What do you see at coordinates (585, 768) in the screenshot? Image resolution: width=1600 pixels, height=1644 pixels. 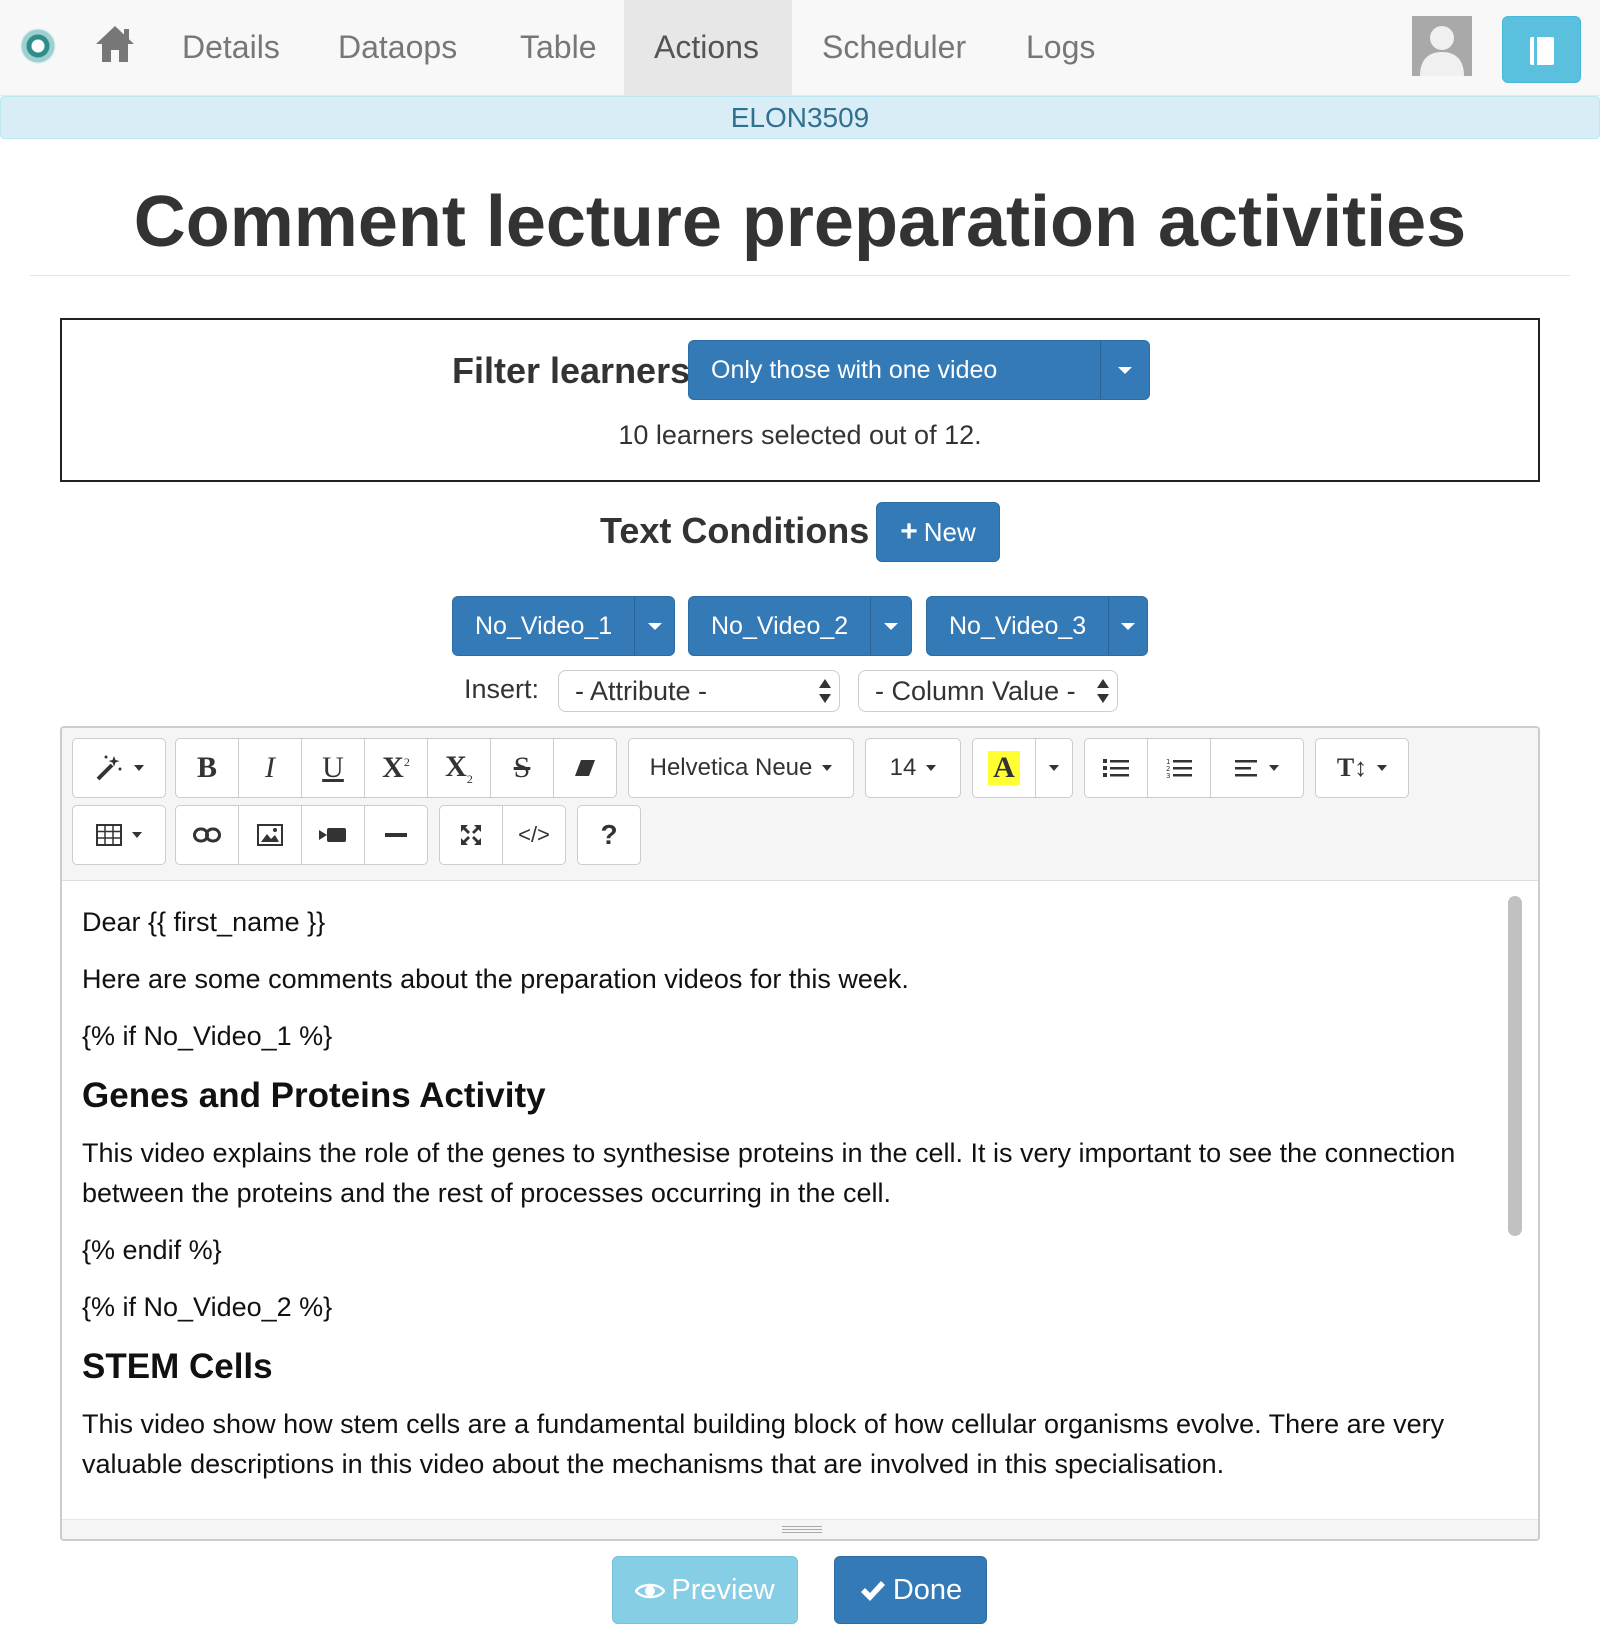 I see `clear-format-button` at bounding box center [585, 768].